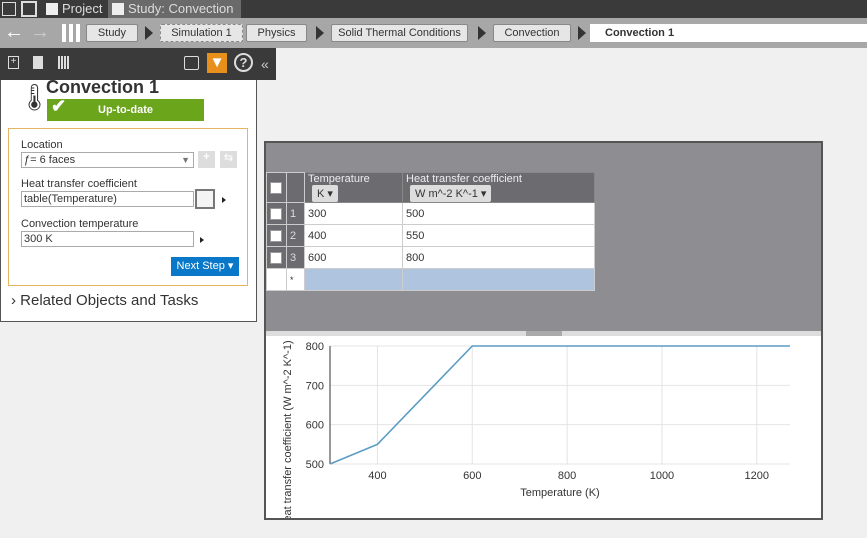 Image resolution: width=867 pixels, height=538 pixels. I want to click on cell: 800, so click(498, 257).